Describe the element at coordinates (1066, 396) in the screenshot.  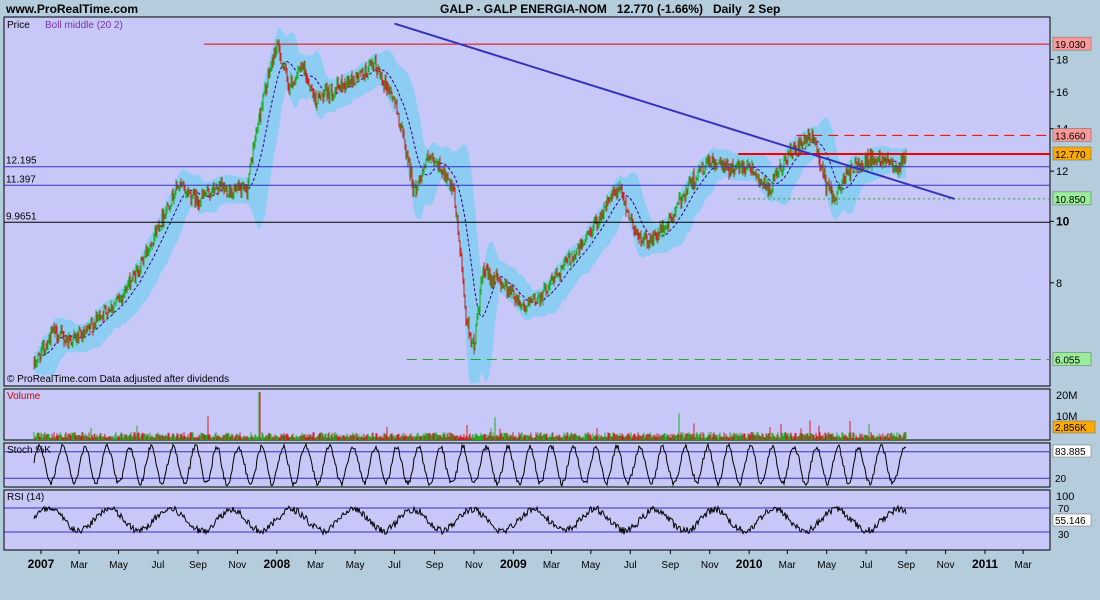
I see `volume-tick-20m: 20M` at that location.